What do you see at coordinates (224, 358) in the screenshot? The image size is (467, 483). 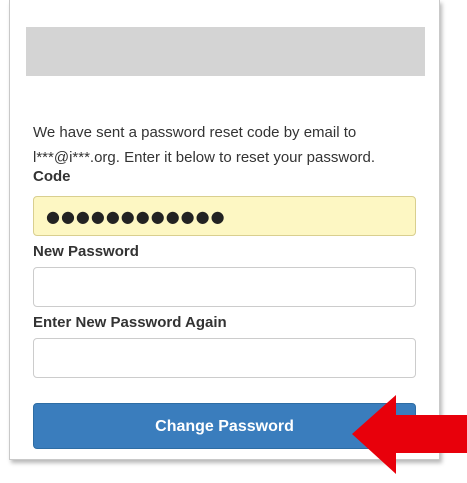 I see `confirm-password-input` at bounding box center [224, 358].